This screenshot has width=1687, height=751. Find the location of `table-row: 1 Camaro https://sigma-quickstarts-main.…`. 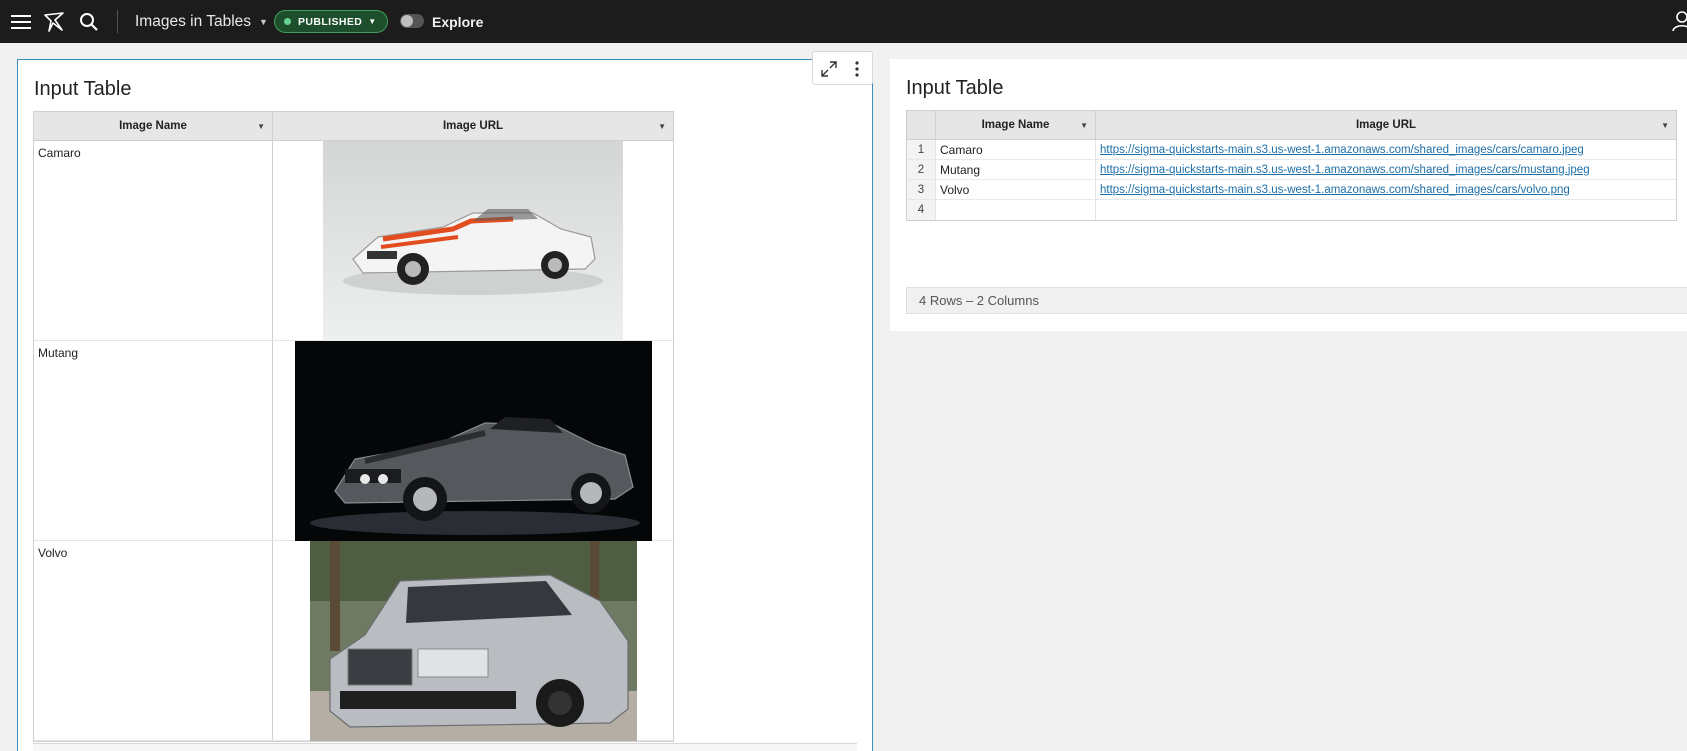

table-row: 1 Camaro https://sigma-quickstarts-main.… is located at coordinates (1291, 150).